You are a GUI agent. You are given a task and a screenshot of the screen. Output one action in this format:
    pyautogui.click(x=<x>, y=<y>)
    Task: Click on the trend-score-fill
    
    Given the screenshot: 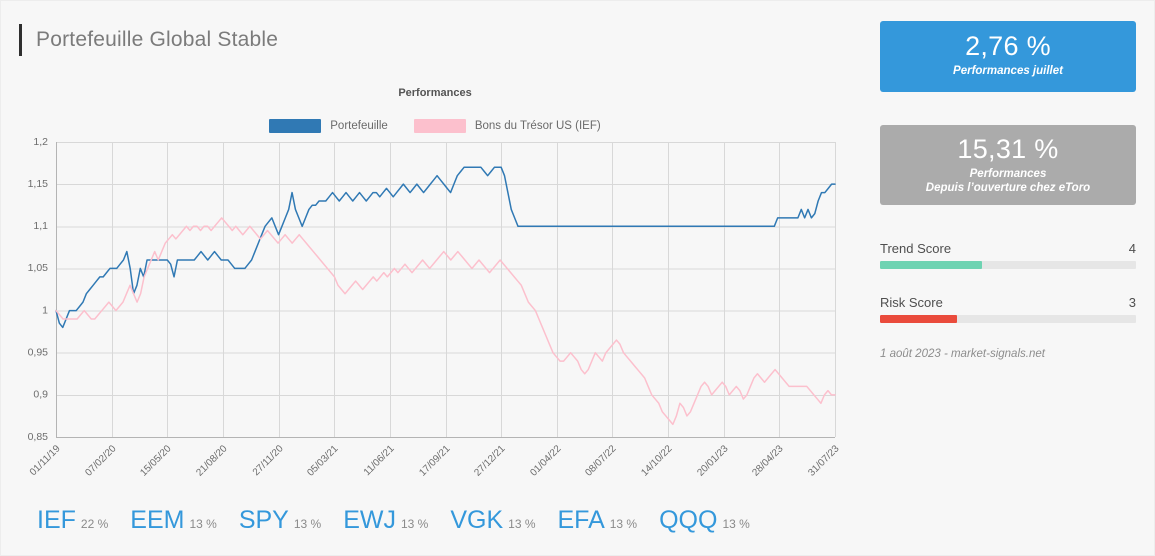 What is the action you would take?
    pyautogui.click(x=931, y=265)
    